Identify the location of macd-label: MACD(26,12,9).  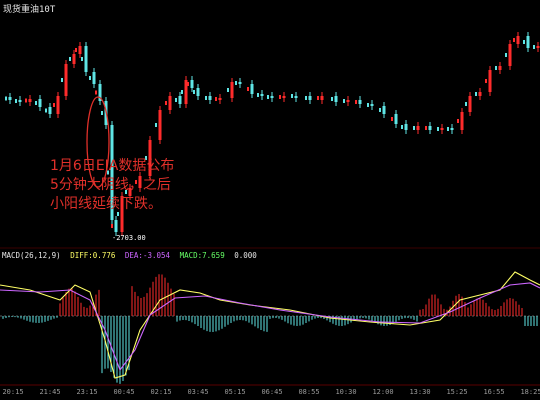
(31, 255).